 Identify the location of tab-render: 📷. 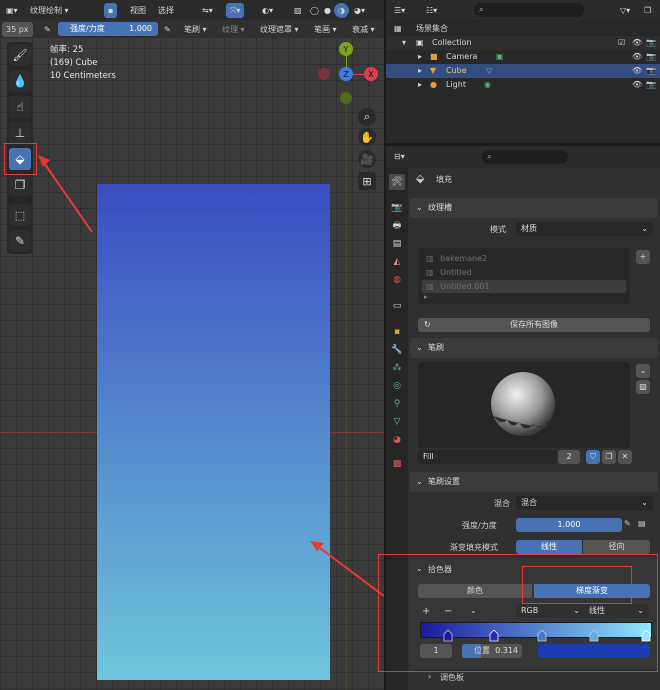
(397, 208).